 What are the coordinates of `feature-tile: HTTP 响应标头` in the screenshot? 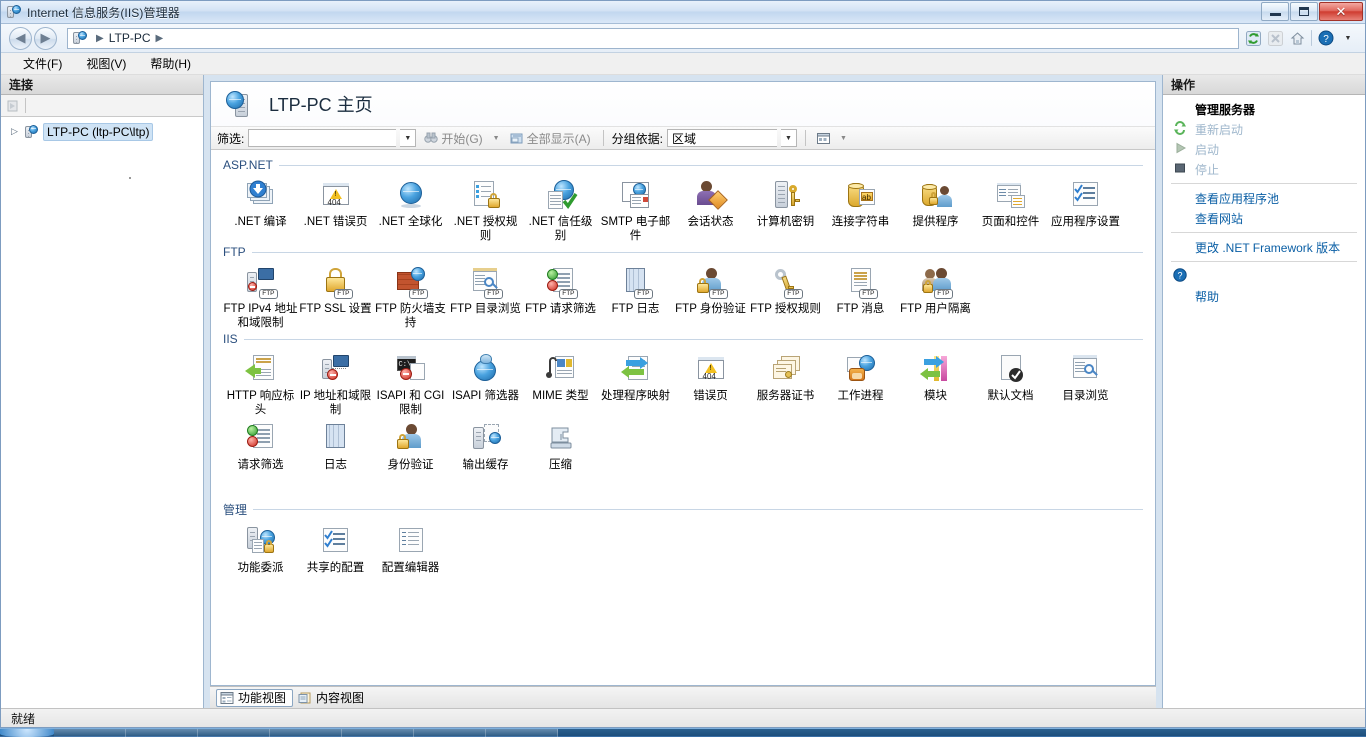 It's located at (260, 382).